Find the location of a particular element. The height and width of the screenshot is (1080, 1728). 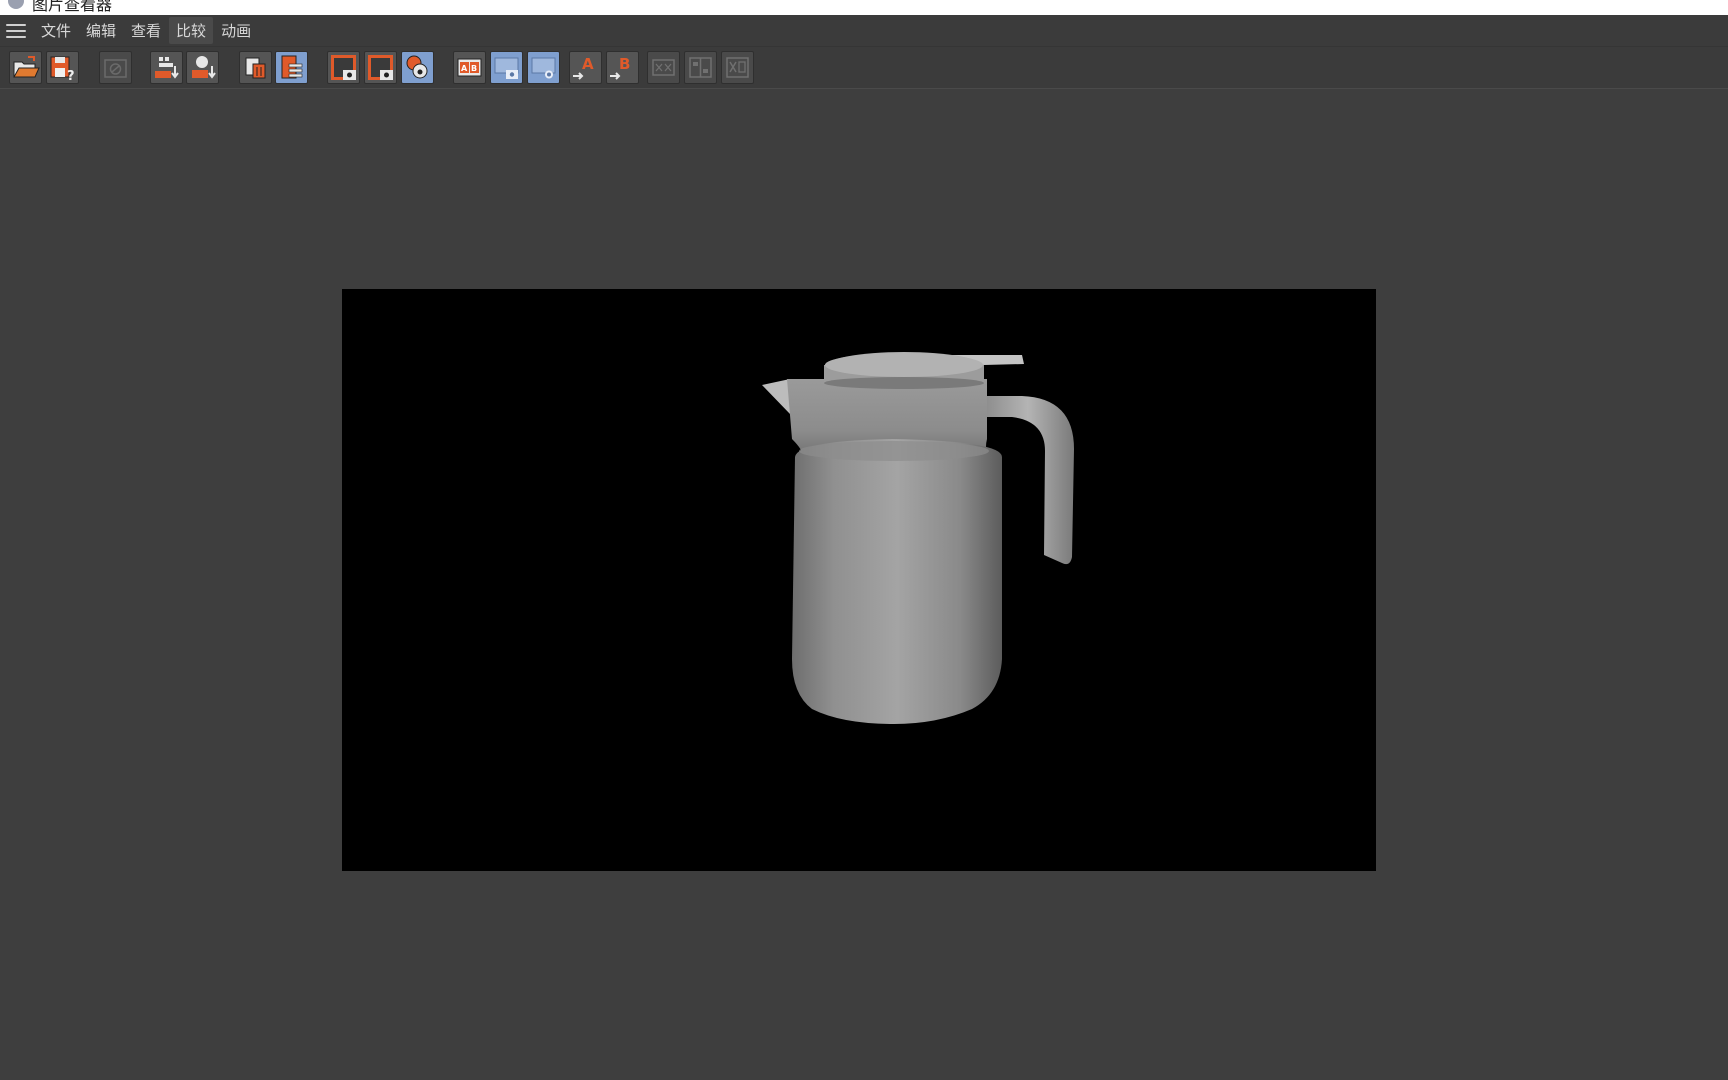

hamburger-menu-icon is located at coordinates (16, 30).